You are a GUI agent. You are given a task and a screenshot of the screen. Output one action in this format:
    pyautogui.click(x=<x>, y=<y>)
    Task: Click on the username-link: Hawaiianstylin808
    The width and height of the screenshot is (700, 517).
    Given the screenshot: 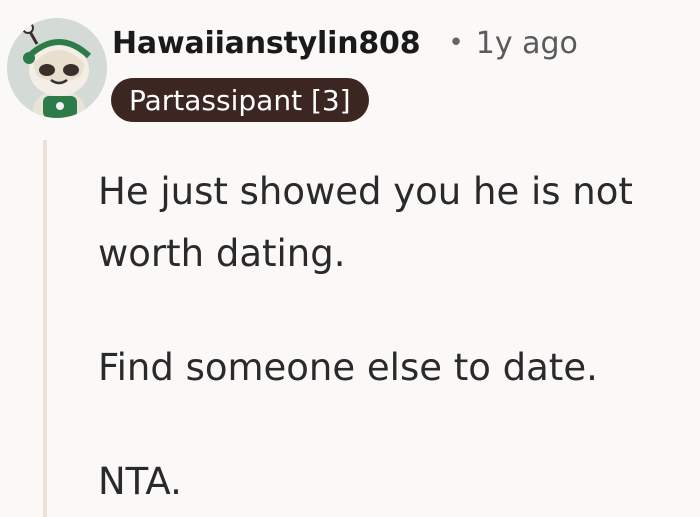 What is the action you would take?
    pyautogui.click(x=266, y=43)
    